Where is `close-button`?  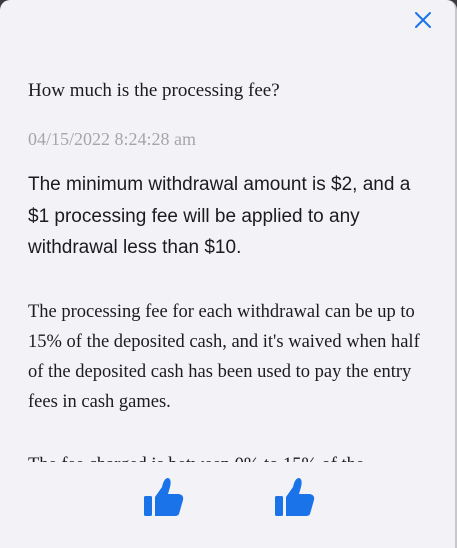 close-button is located at coordinates (423, 20).